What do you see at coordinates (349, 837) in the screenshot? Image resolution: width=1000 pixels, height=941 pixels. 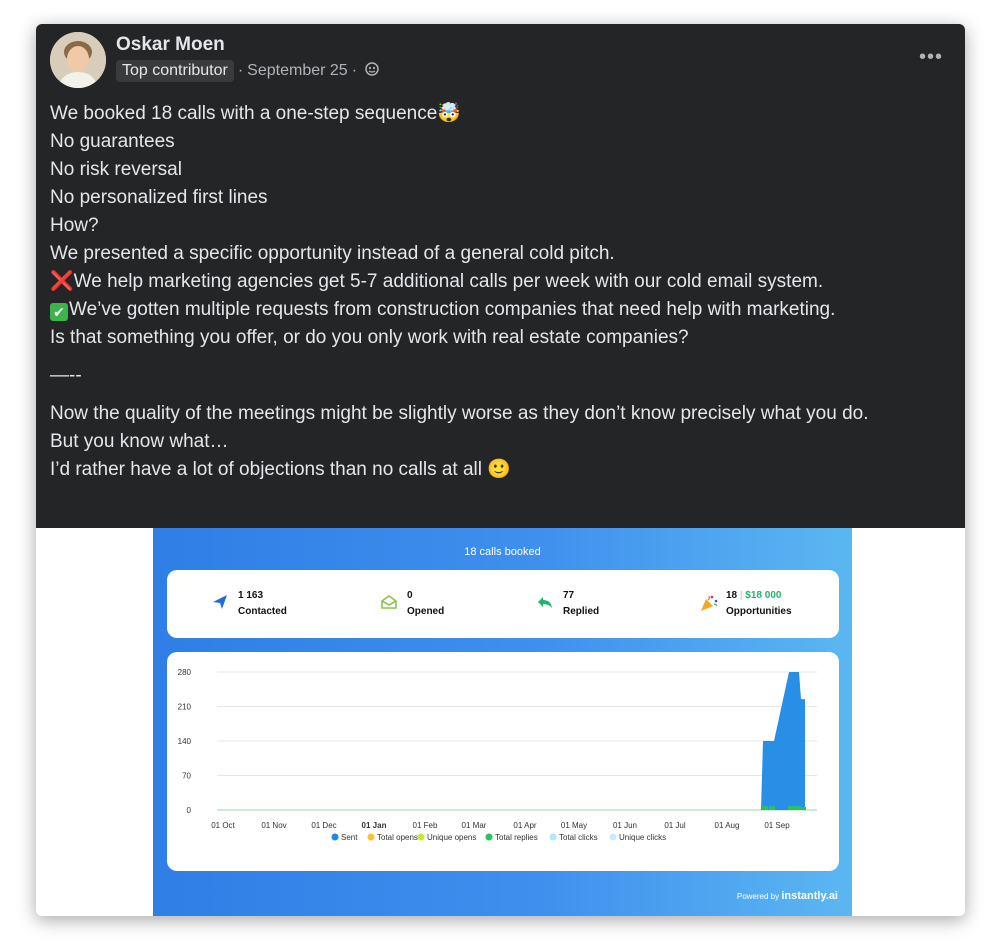 I see `legend-label: Sent` at bounding box center [349, 837].